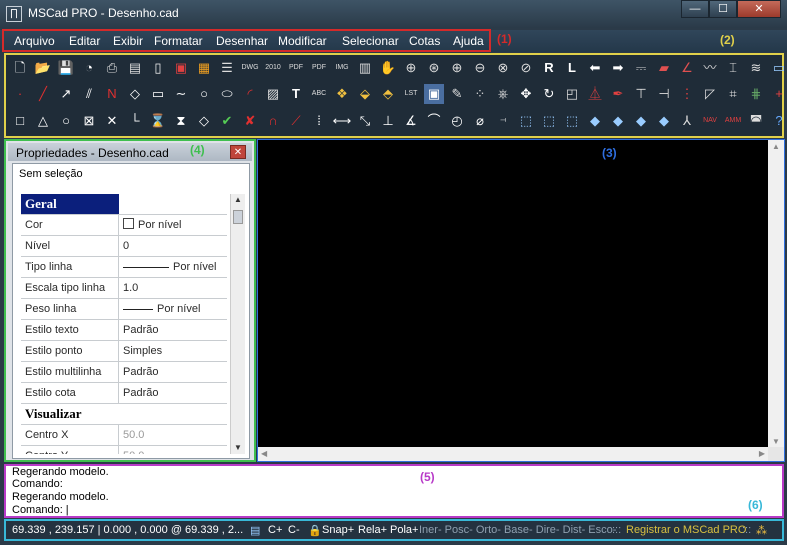  Describe the element at coordinates (641, 94) in the screenshot. I see `trim-icon: ⊤` at that location.